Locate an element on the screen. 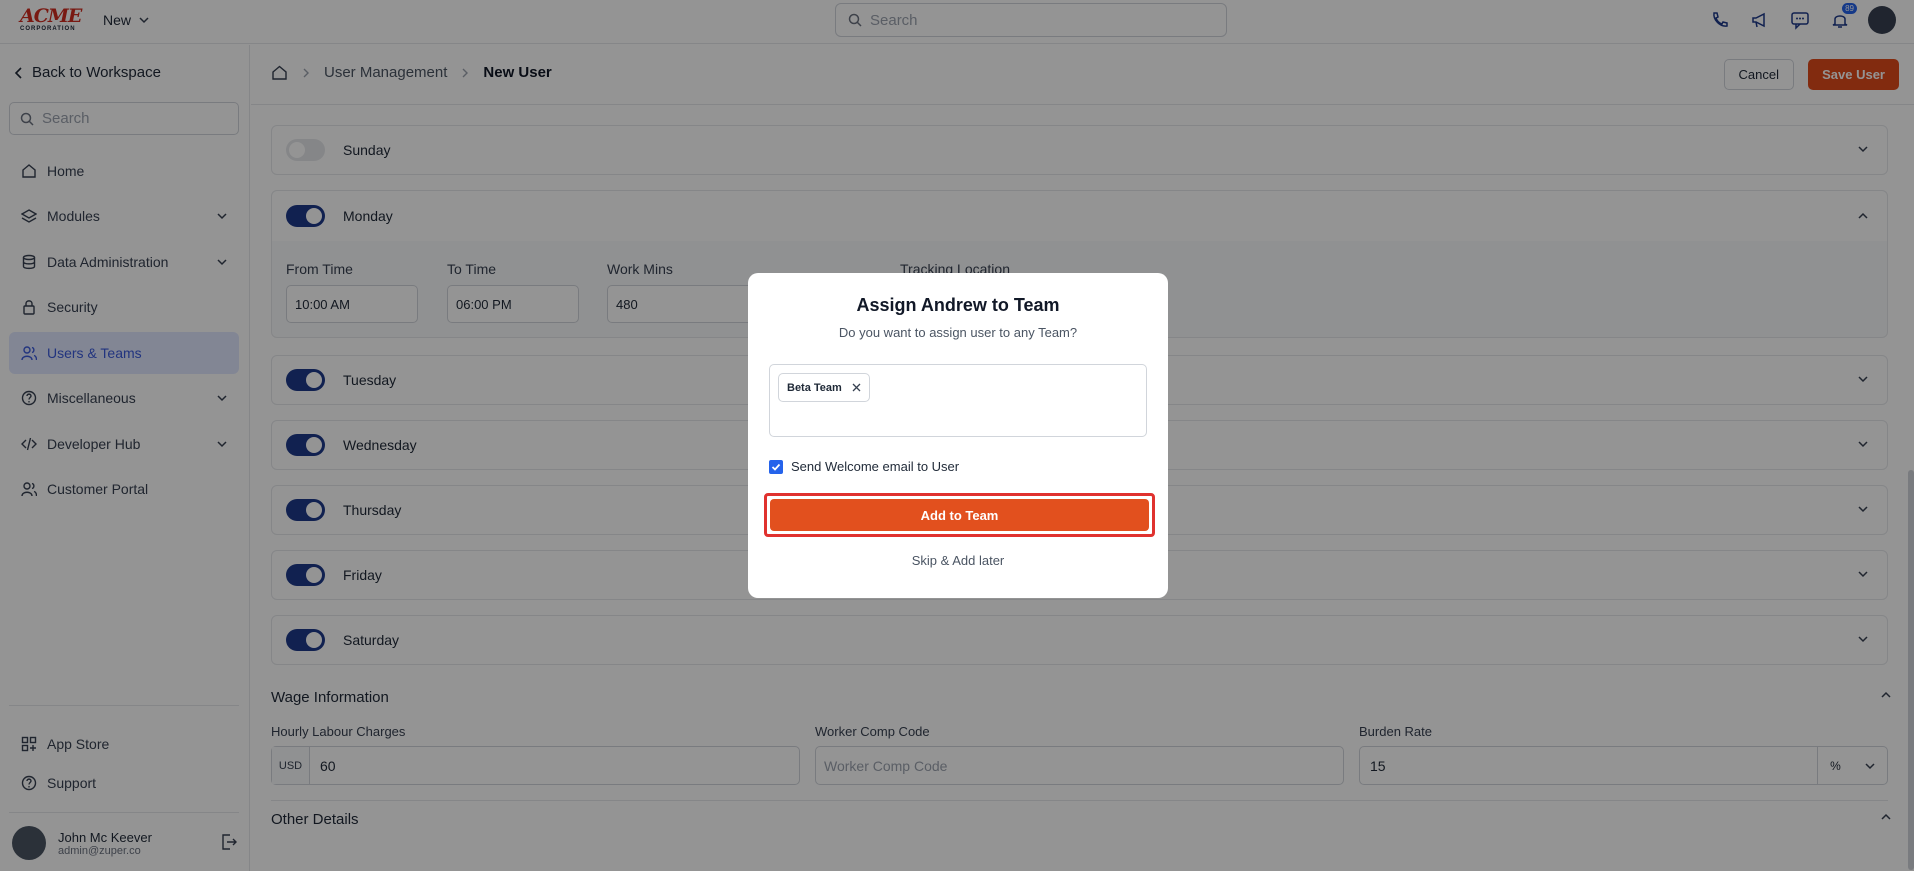 This screenshot has height=871, width=1914. add-to-team-button: Add to Team is located at coordinates (959, 515).